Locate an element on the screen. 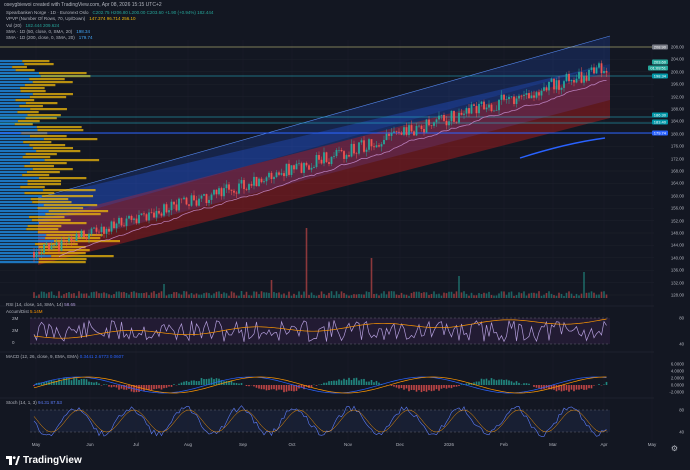 This screenshot has height=470, width=690. accum-legend-label: Accum/Dist is located at coordinates (17, 311).